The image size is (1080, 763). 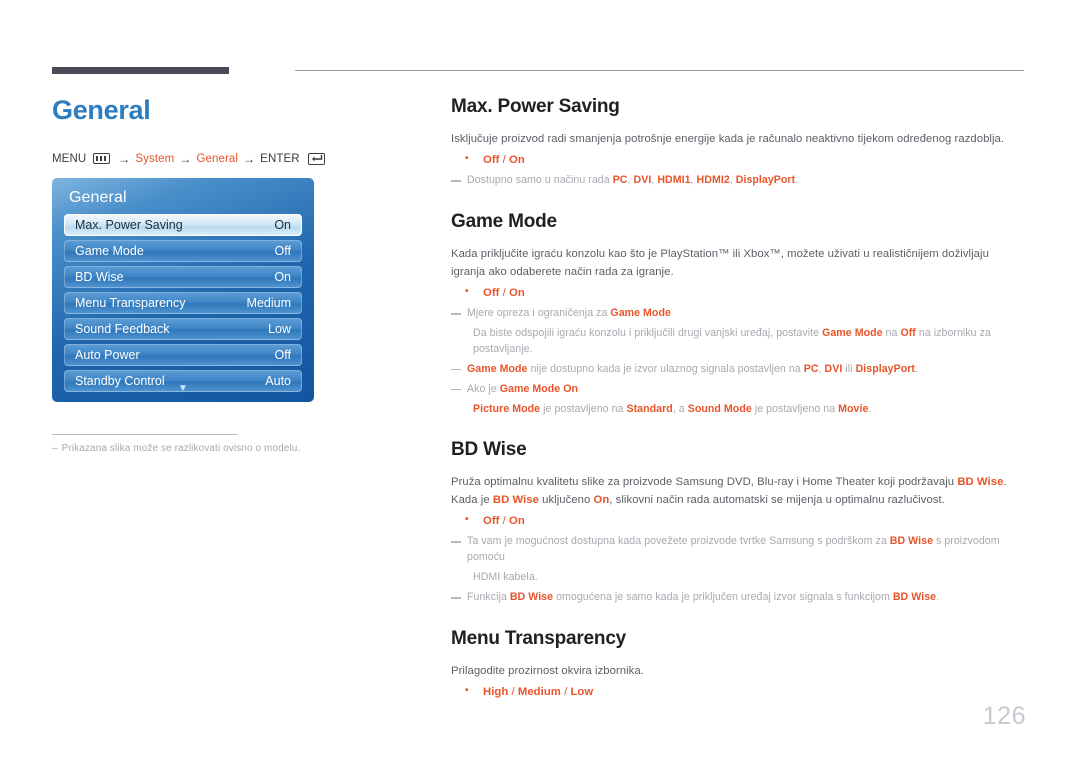 I want to click on footnote-dash: –, so click(x=55, y=448).